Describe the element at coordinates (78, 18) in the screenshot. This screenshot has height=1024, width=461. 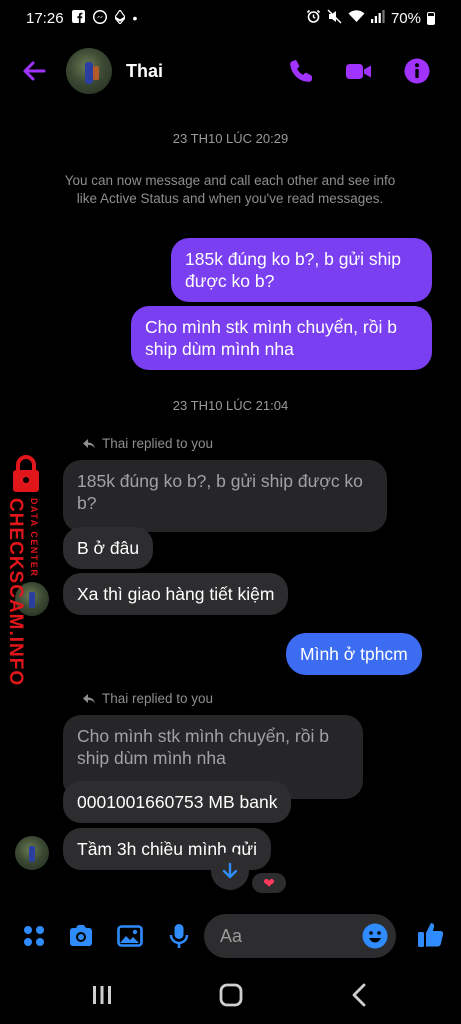
I see `facebook-icon` at that location.